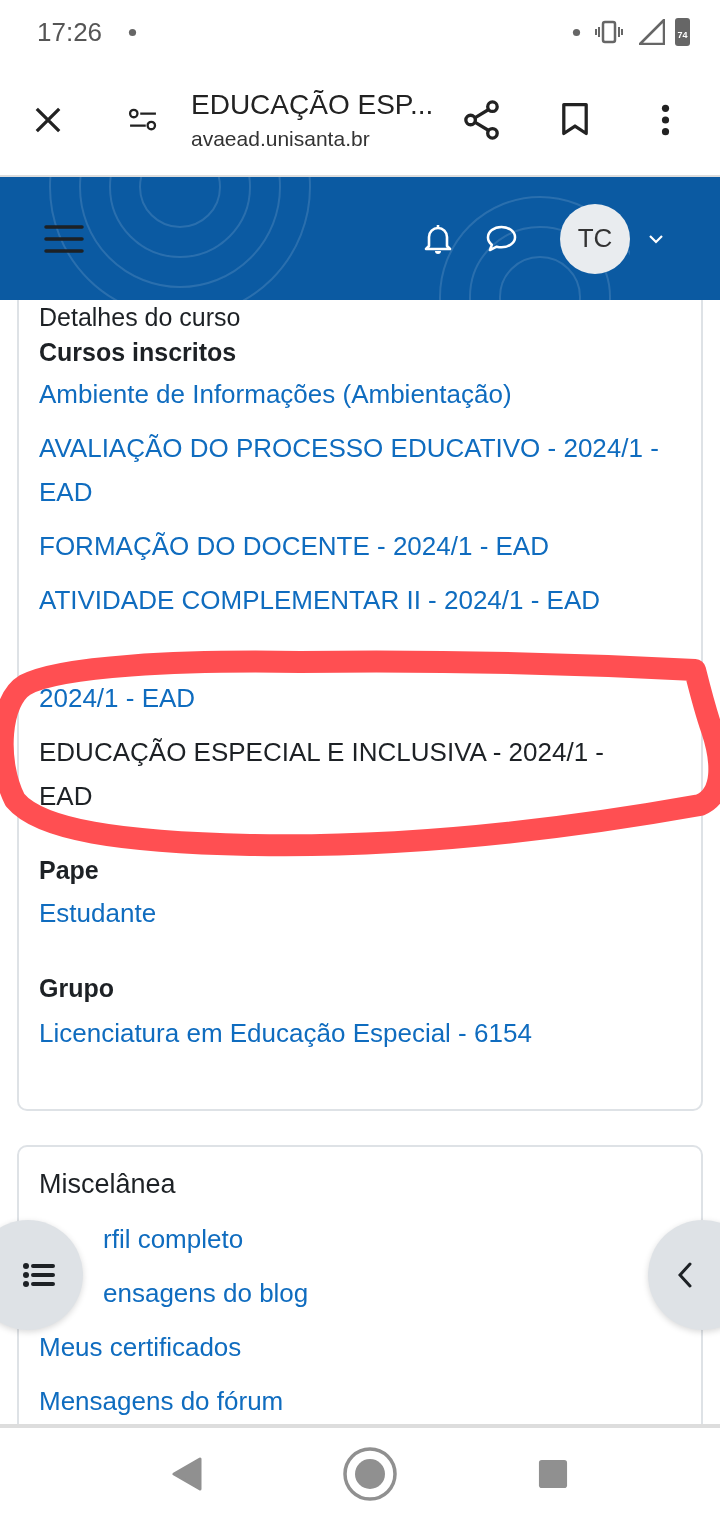  Describe the element at coordinates (161, 1401) in the screenshot. I see `profile-link: Mensagens do fórum` at that location.